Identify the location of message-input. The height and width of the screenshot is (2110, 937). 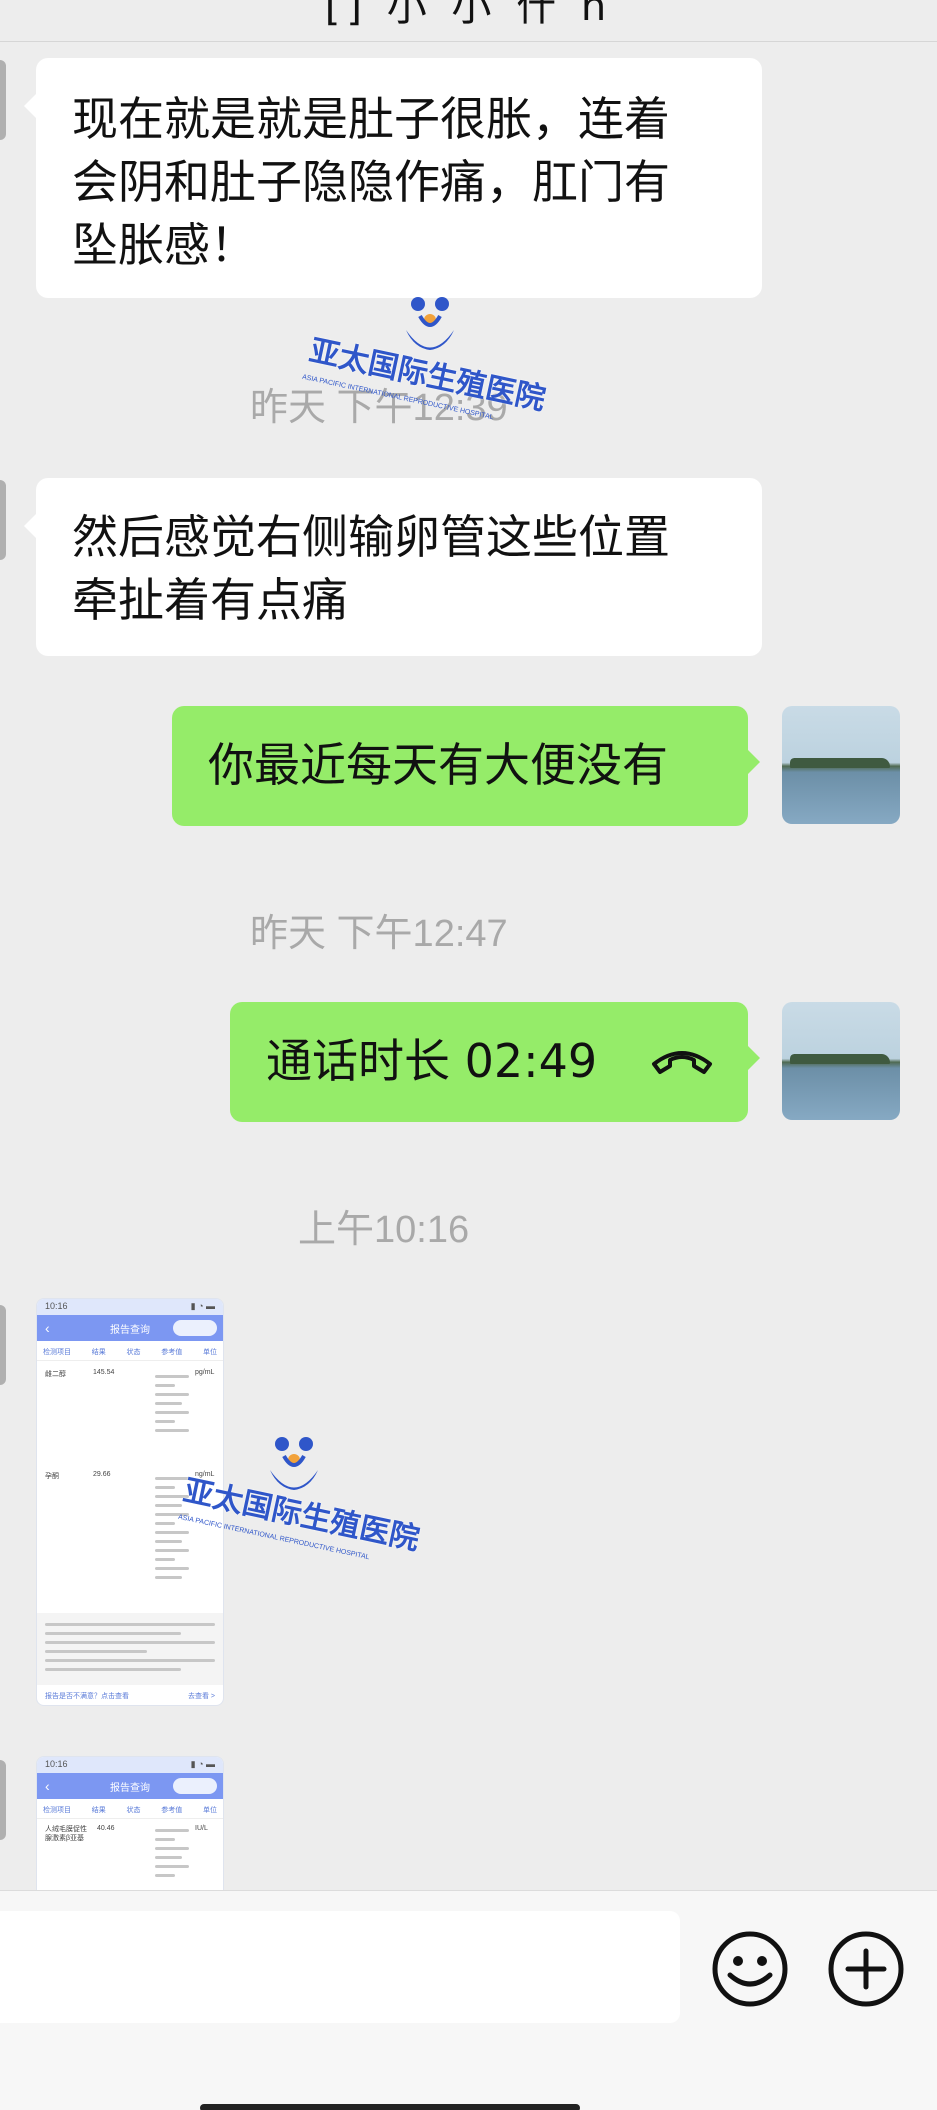
(340, 1967).